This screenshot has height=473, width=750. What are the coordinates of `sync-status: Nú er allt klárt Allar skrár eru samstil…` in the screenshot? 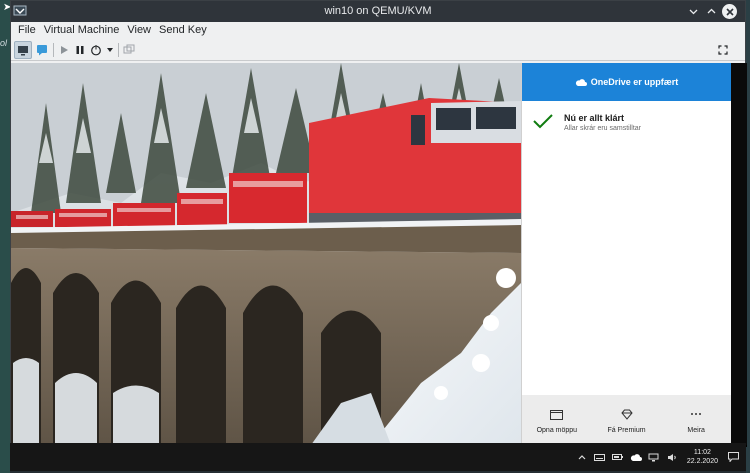 It's located at (586, 122).